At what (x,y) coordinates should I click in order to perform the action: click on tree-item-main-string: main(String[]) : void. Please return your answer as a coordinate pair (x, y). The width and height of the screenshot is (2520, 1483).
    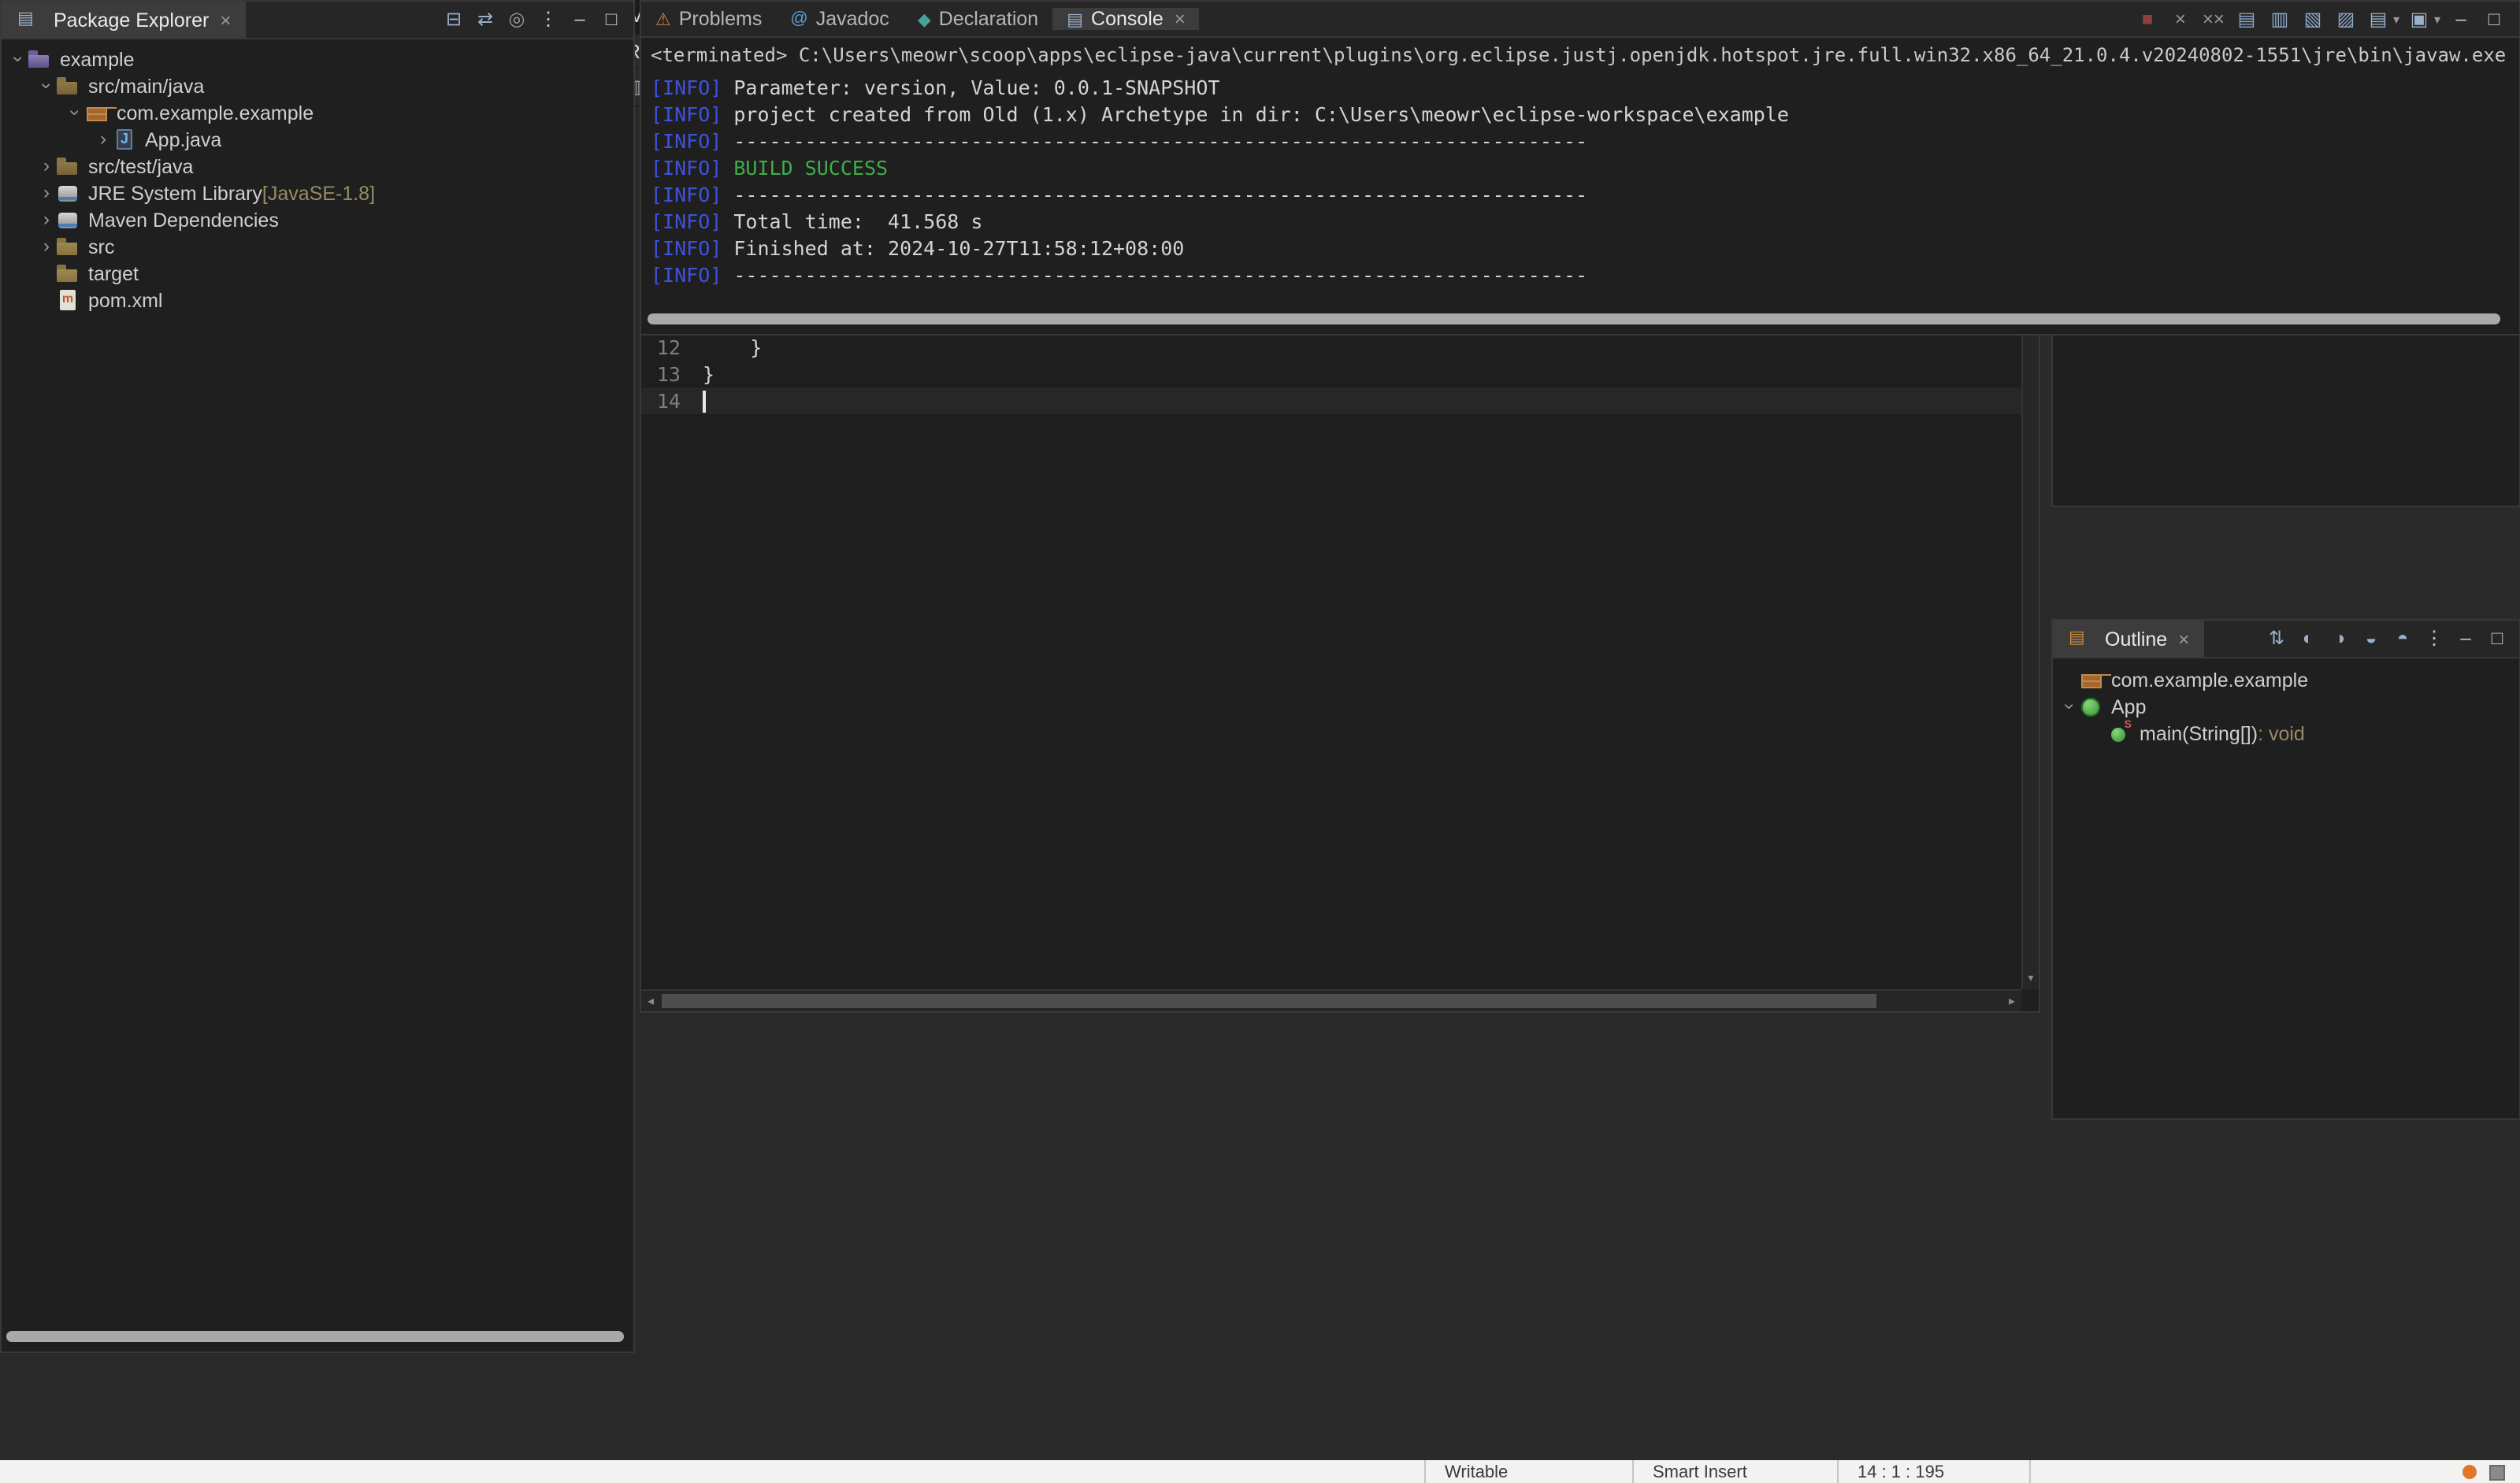
    Looking at the image, I should click on (2286, 733).